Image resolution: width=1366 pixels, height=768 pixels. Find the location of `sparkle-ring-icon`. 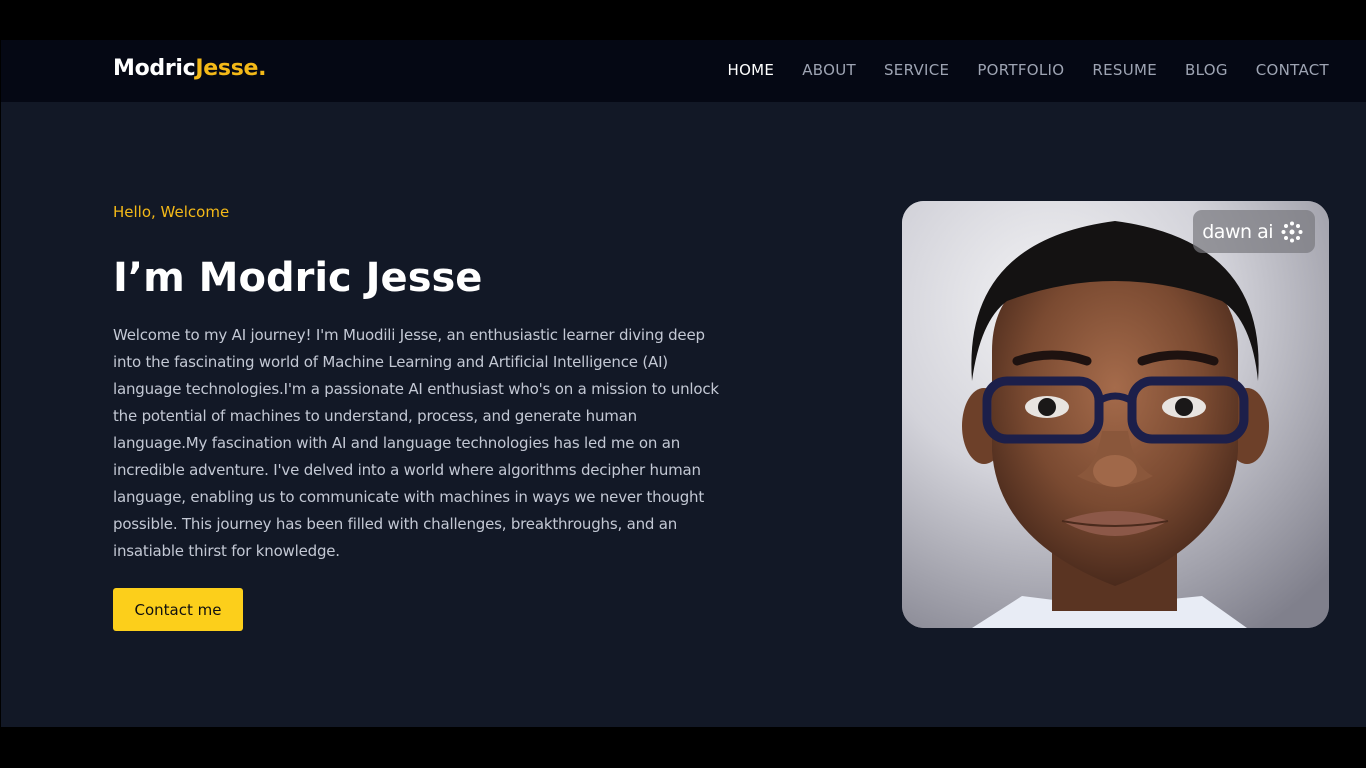

sparkle-ring-icon is located at coordinates (1292, 231).